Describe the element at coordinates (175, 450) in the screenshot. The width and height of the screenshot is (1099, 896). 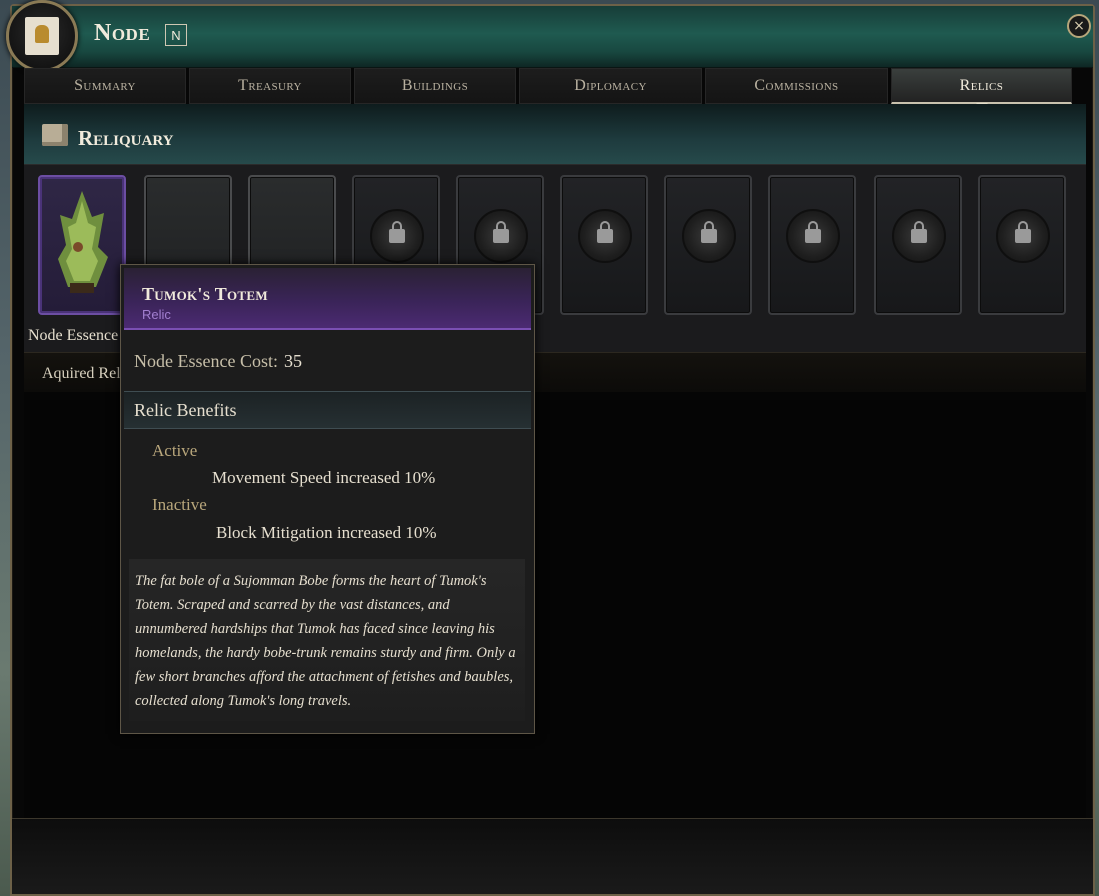
I see `active-label: Active` at that location.